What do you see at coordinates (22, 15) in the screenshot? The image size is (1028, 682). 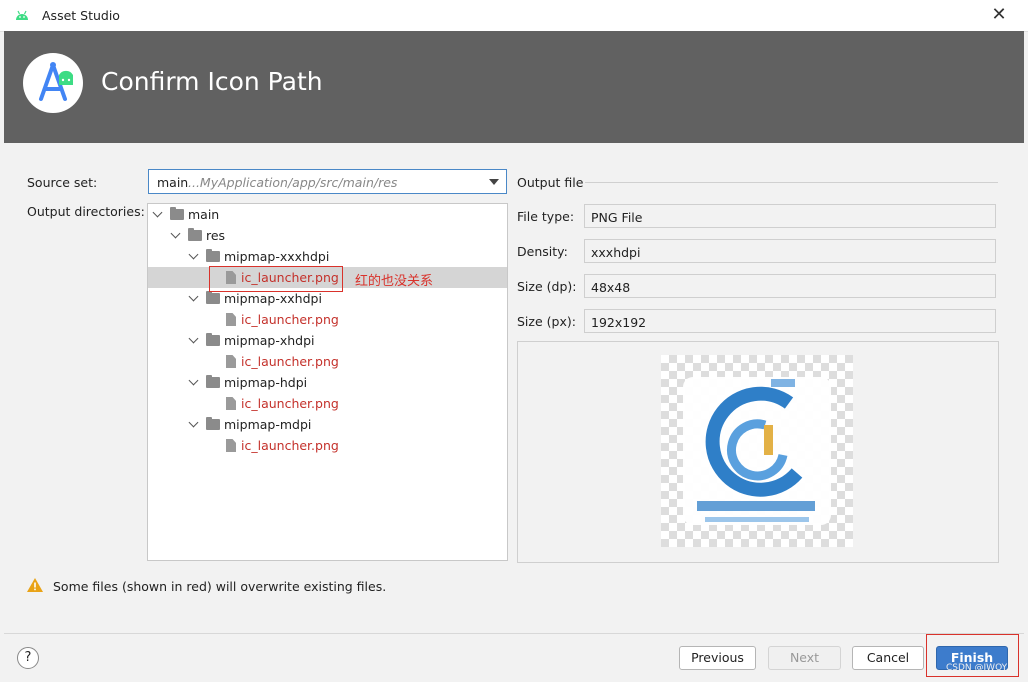 I see `android-icon` at bounding box center [22, 15].